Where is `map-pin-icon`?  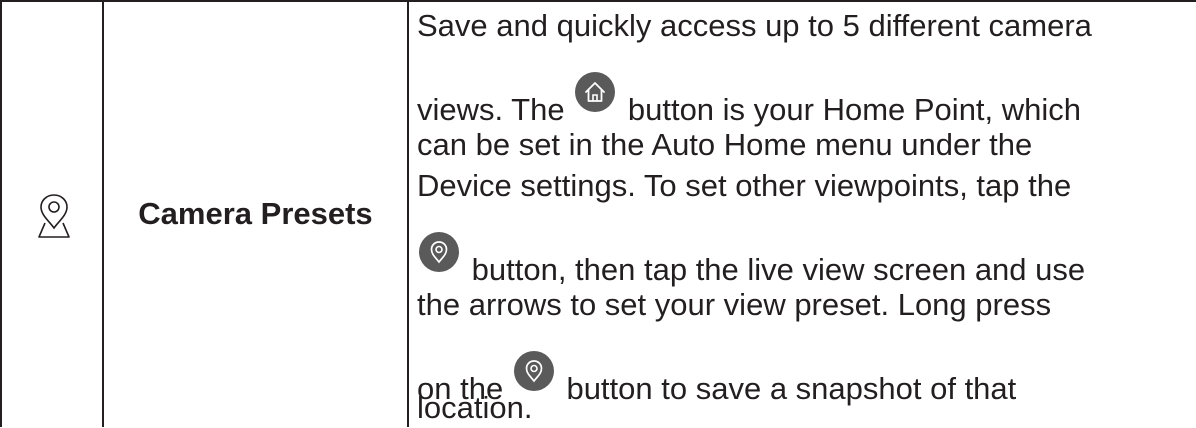 map-pin-icon is located at coordinates (54, 216).